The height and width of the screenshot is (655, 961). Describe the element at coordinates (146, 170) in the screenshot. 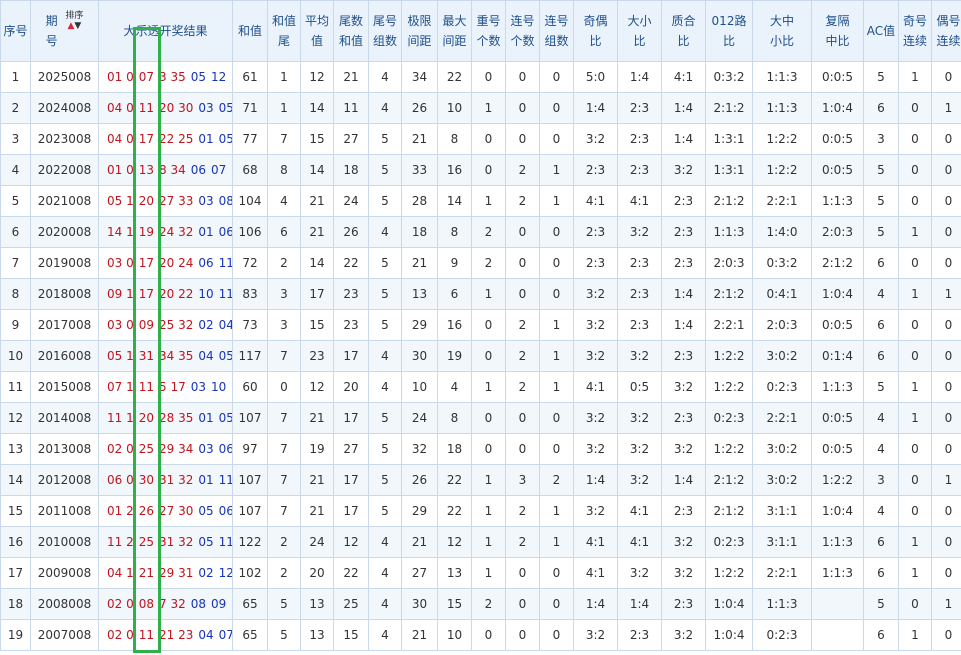

I see `red-ball-number: 13` at that location.